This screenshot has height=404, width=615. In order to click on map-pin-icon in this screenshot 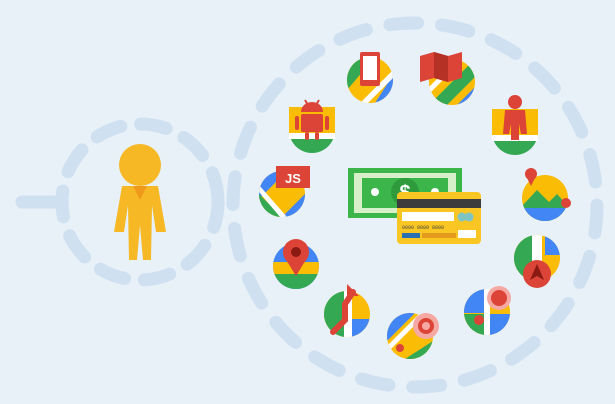, I will do `click(296, 264)`.